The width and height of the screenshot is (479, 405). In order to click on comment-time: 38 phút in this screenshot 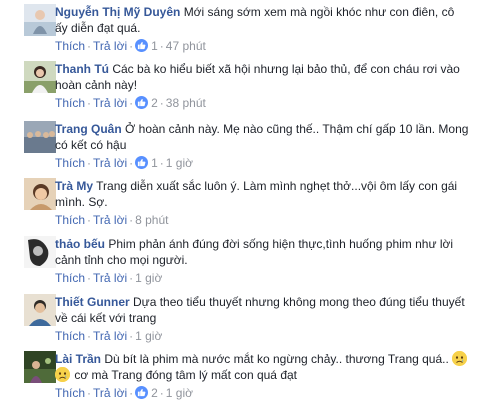, I will do `click(186, 103)`.